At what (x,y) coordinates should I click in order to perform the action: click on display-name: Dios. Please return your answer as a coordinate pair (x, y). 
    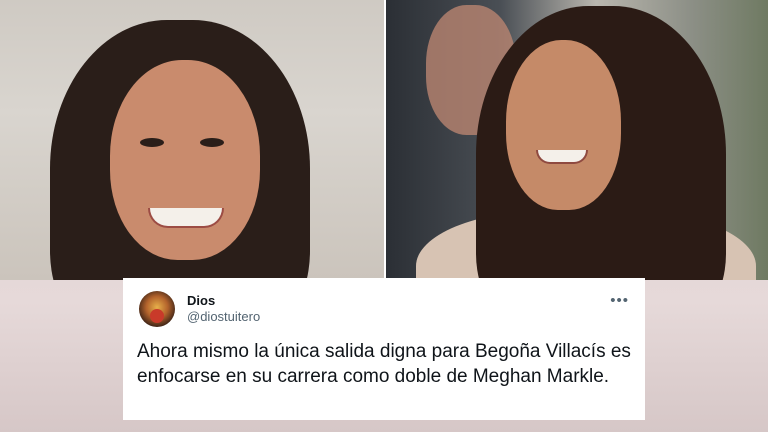
    Looking at the image, I should click on (223, 301).